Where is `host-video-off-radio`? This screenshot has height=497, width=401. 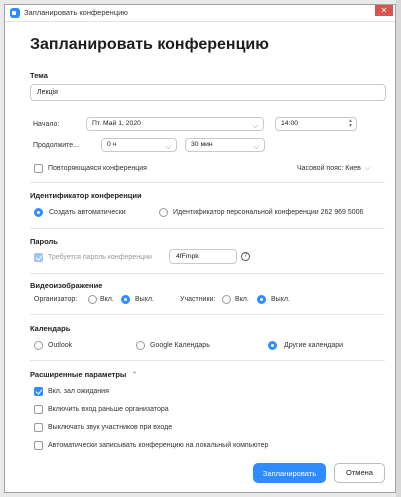 host-video-off-radio is located at coordinates (125, 299).